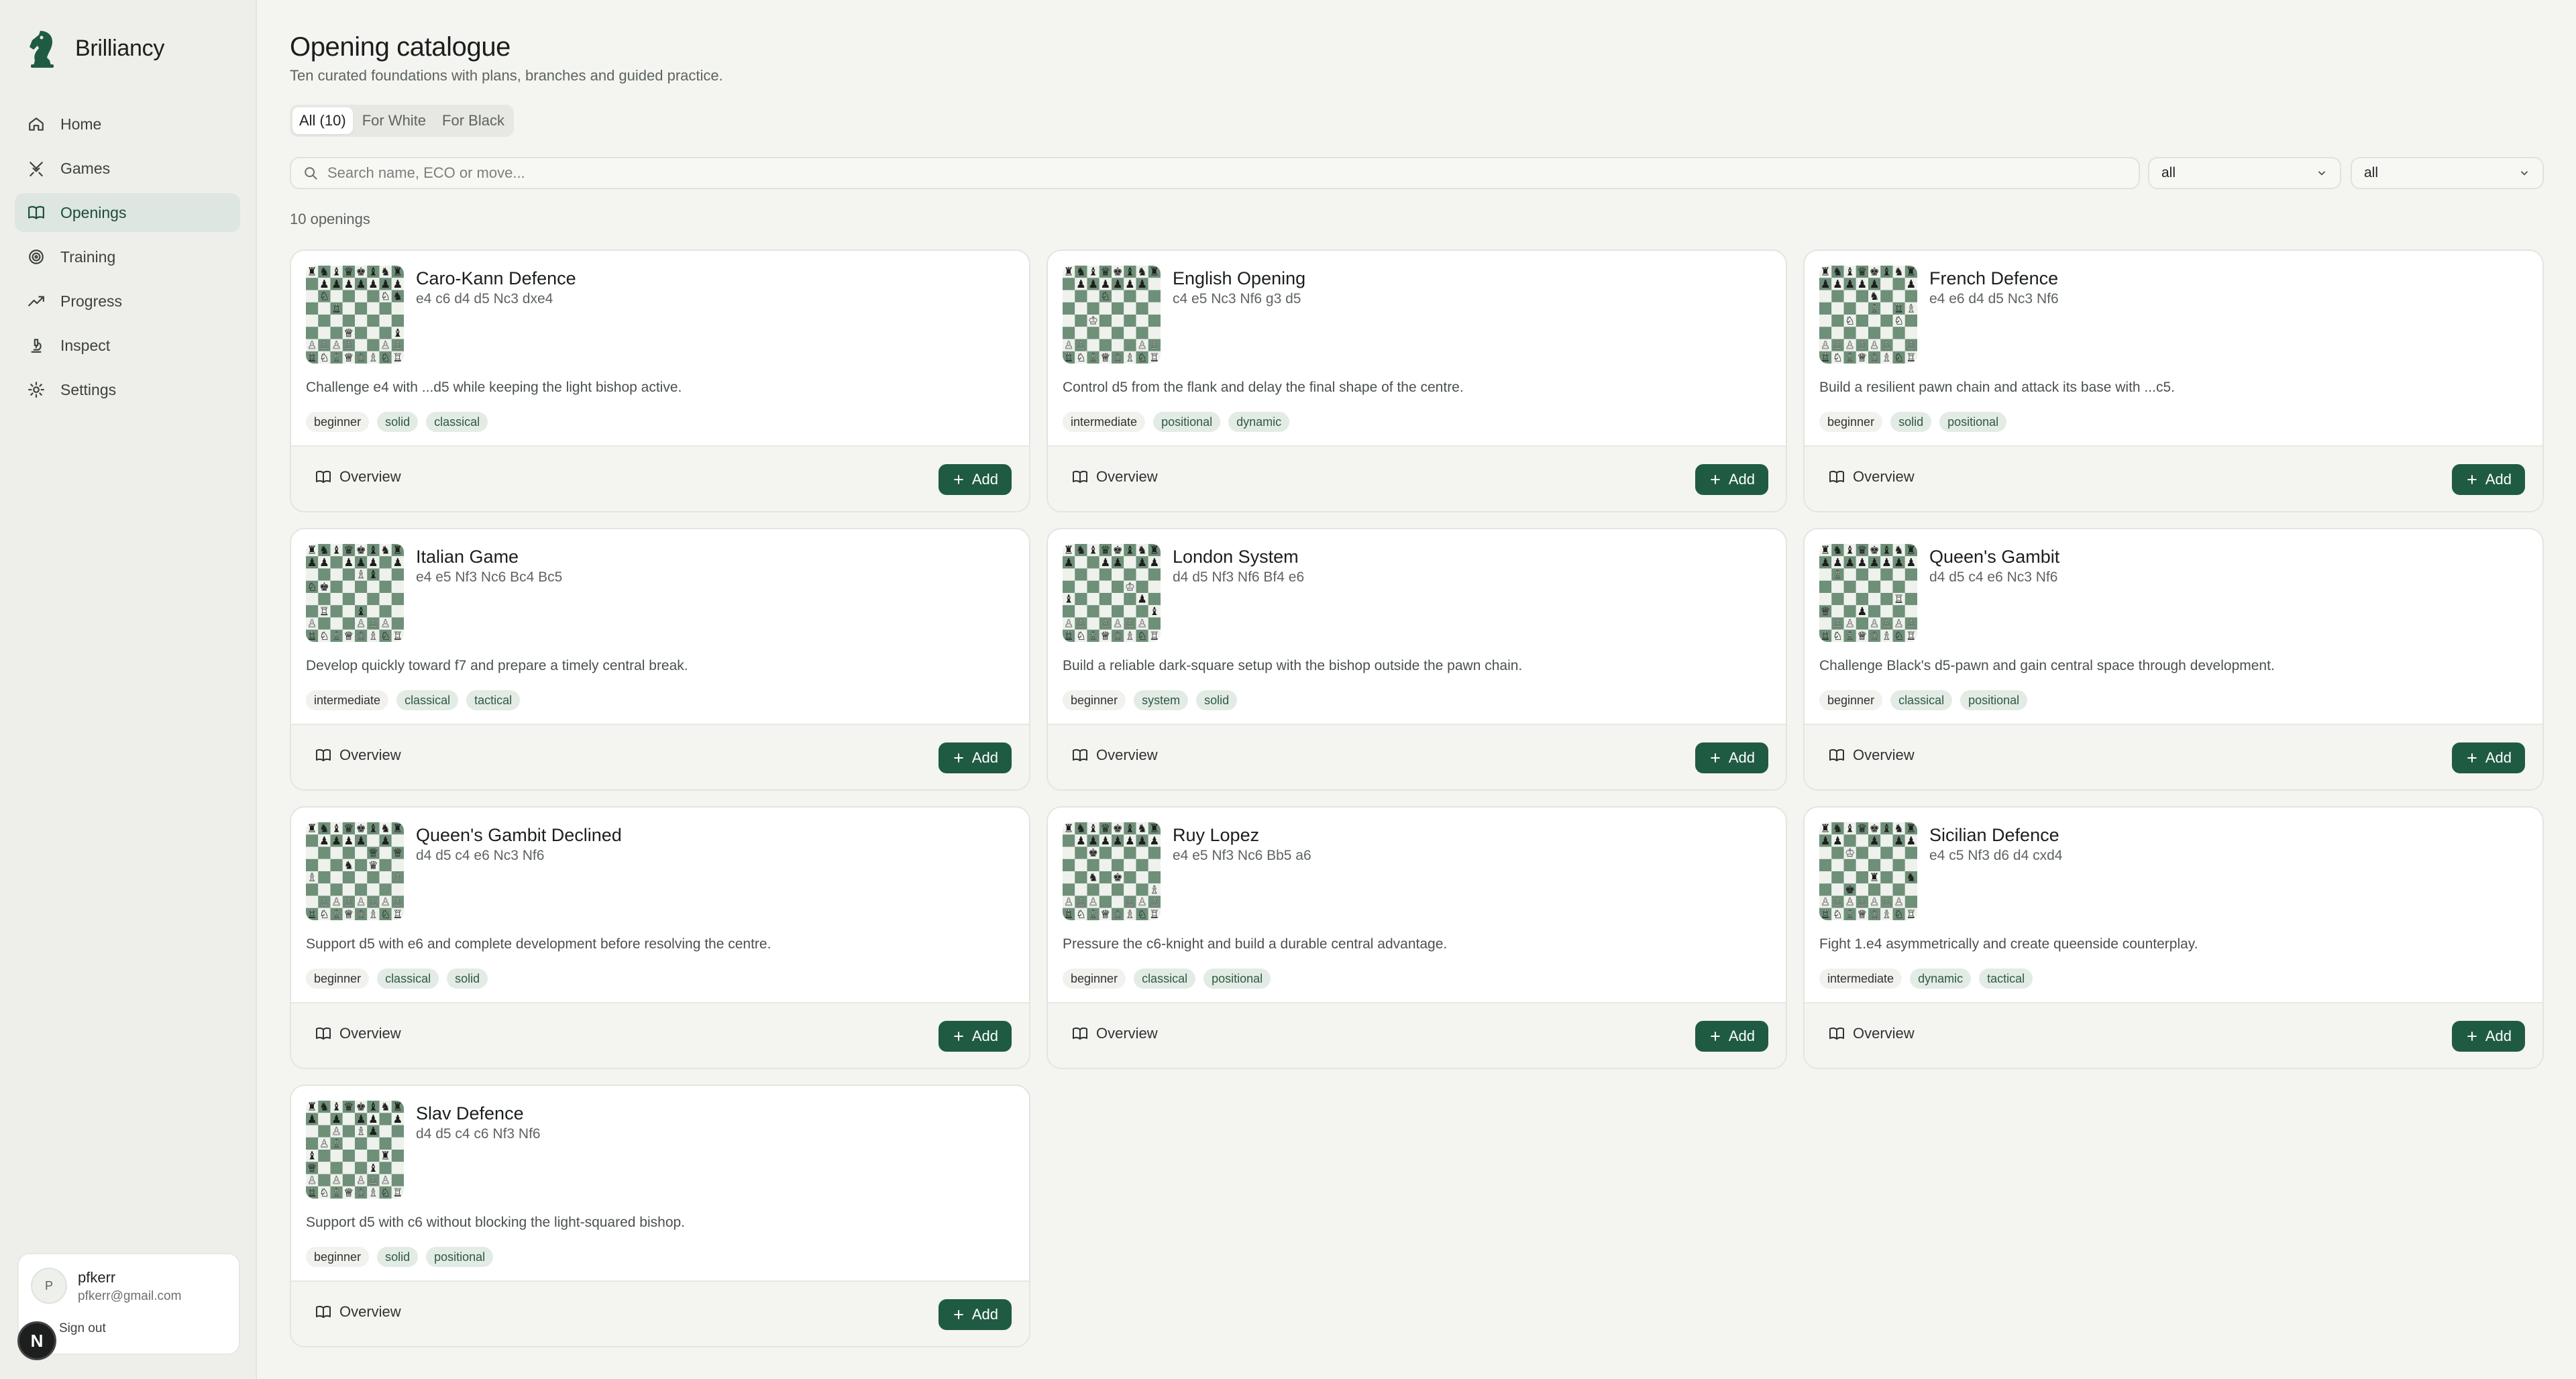  I want to click on search-input, so click(1199, 173).